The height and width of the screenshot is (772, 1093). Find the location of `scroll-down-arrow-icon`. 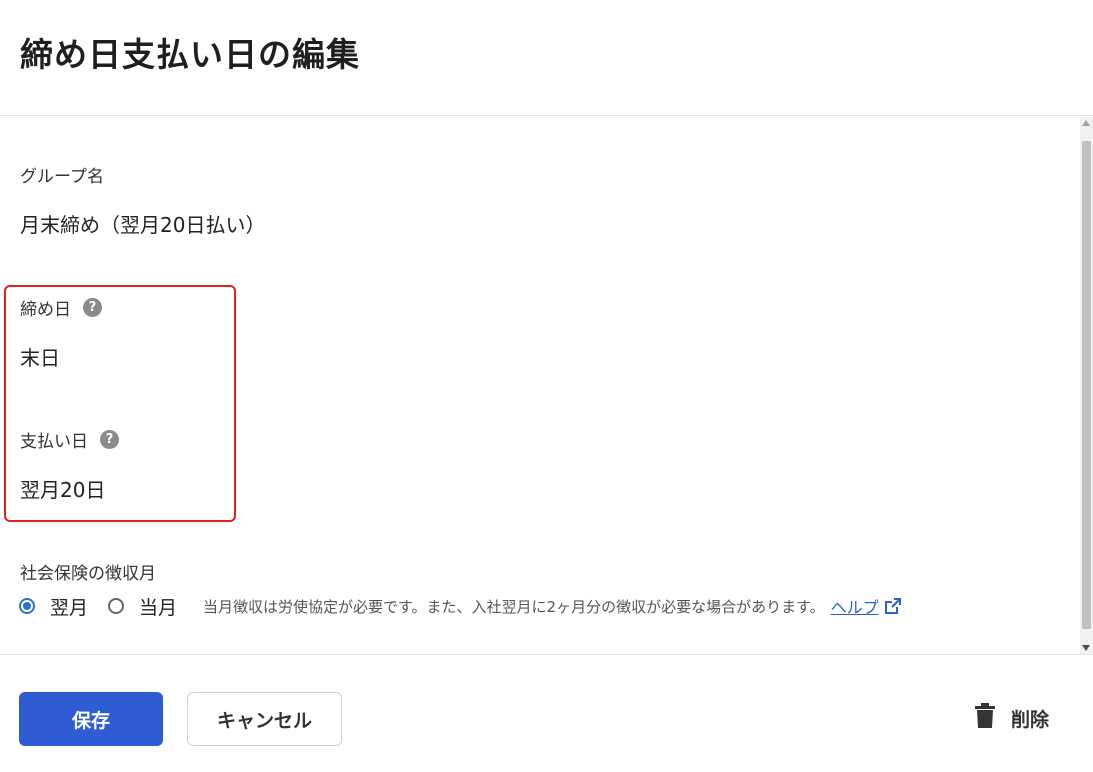

scroll-down-arrow-icon is located at coordinates (1086, 648).